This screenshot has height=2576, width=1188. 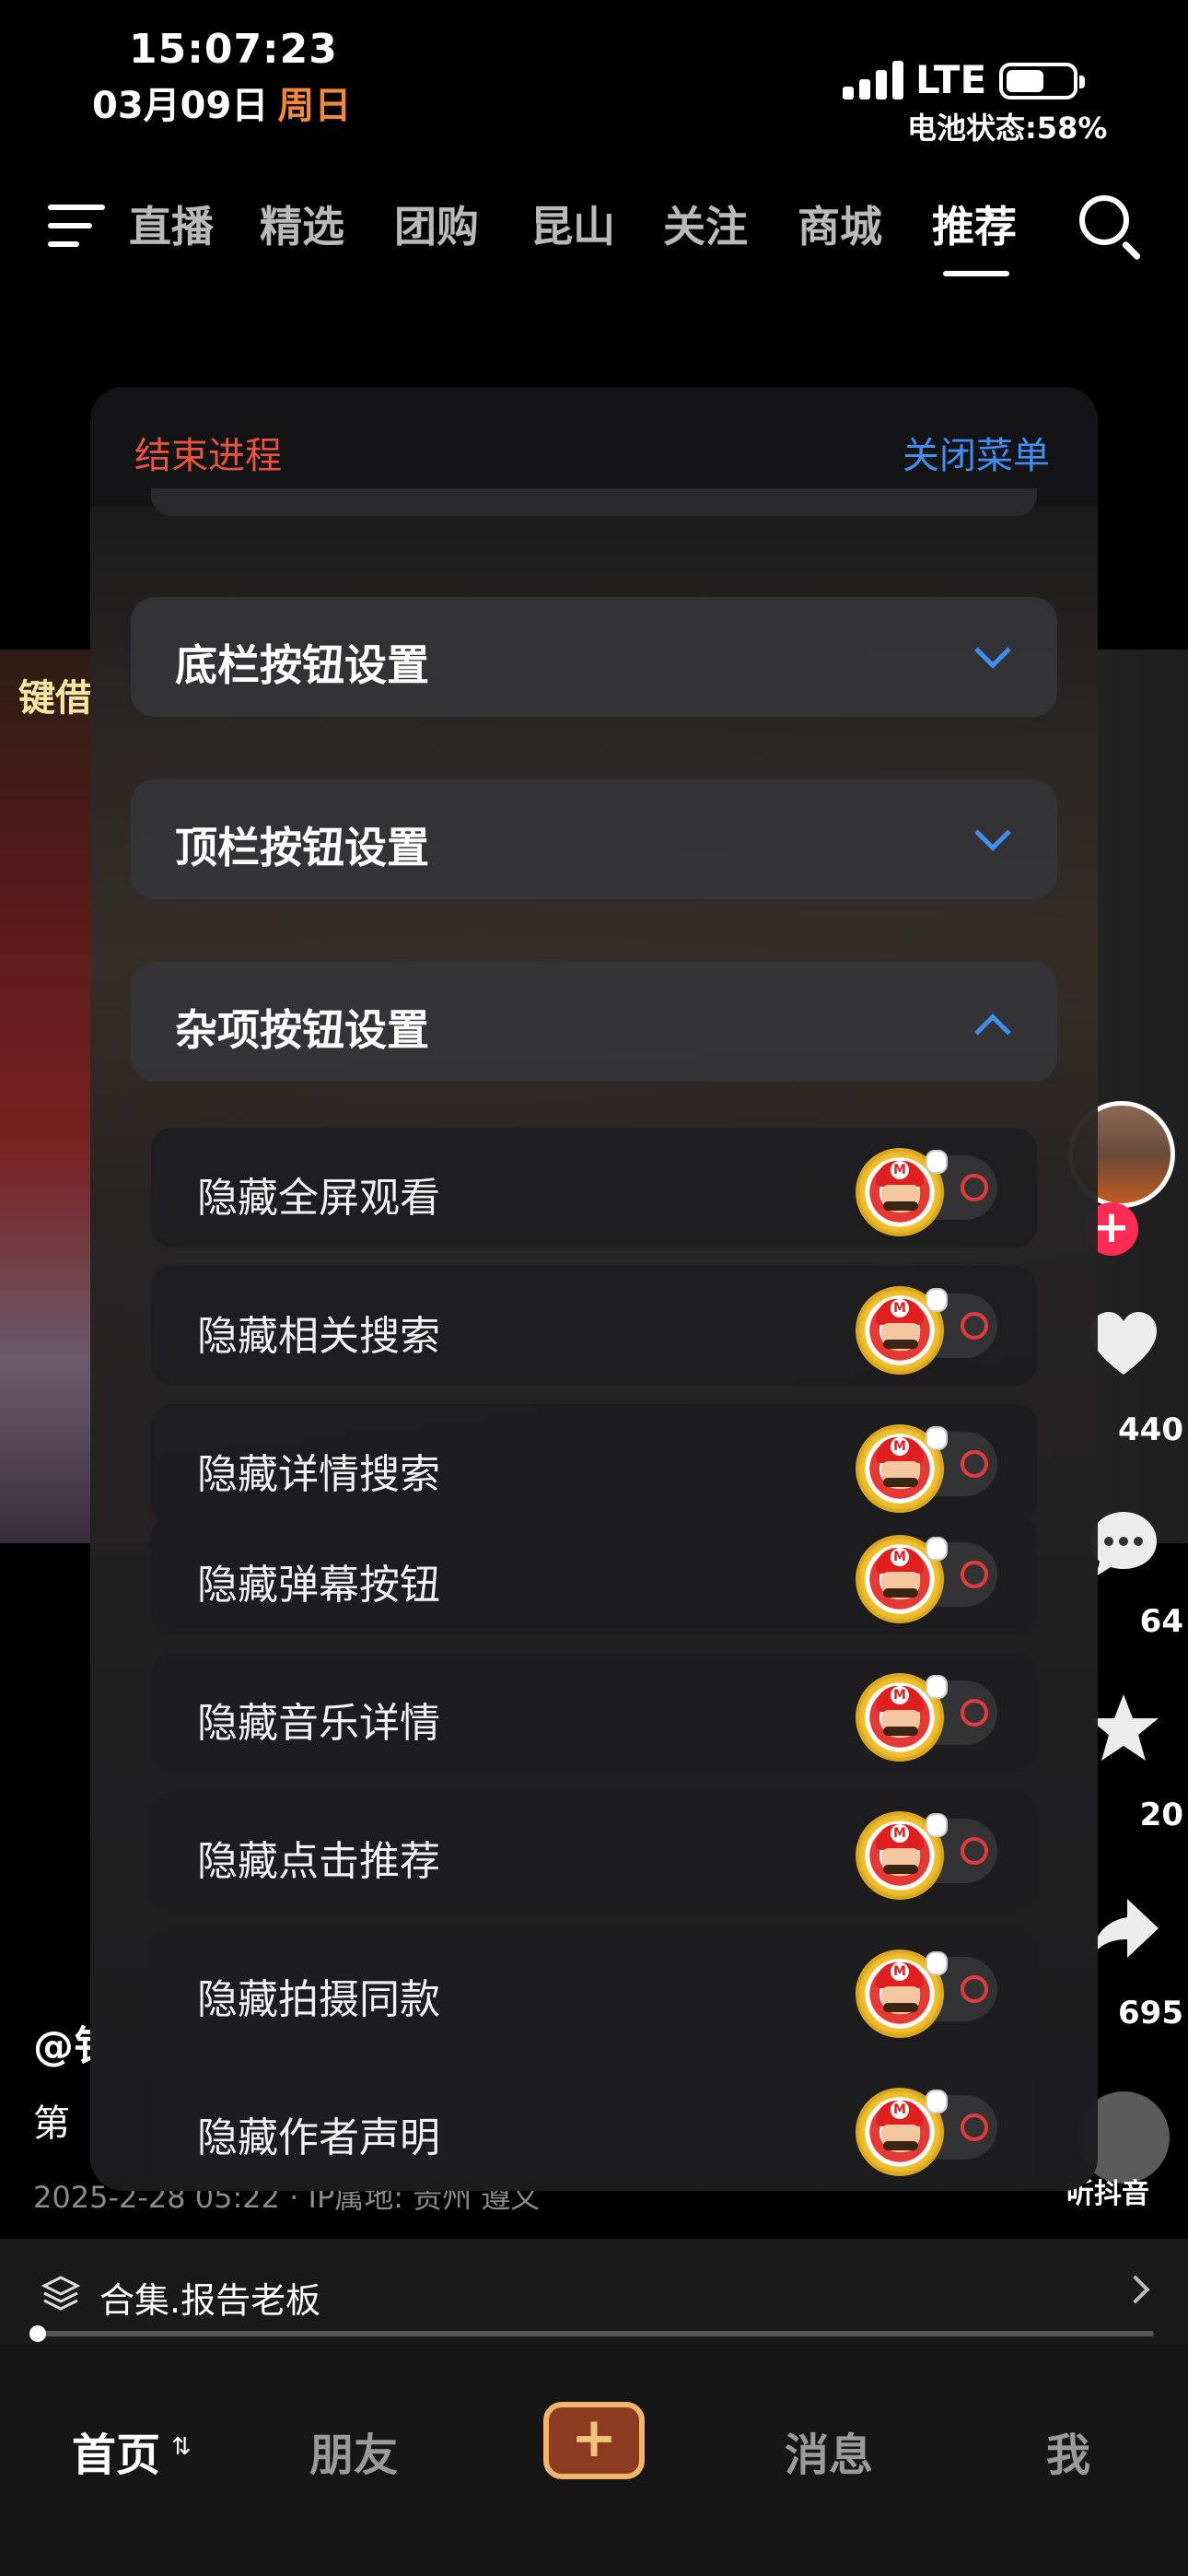 What do you see at coordinates (1111, 228) in the screenshot?
I see `search-icon` at bounding box center [1111, 228].